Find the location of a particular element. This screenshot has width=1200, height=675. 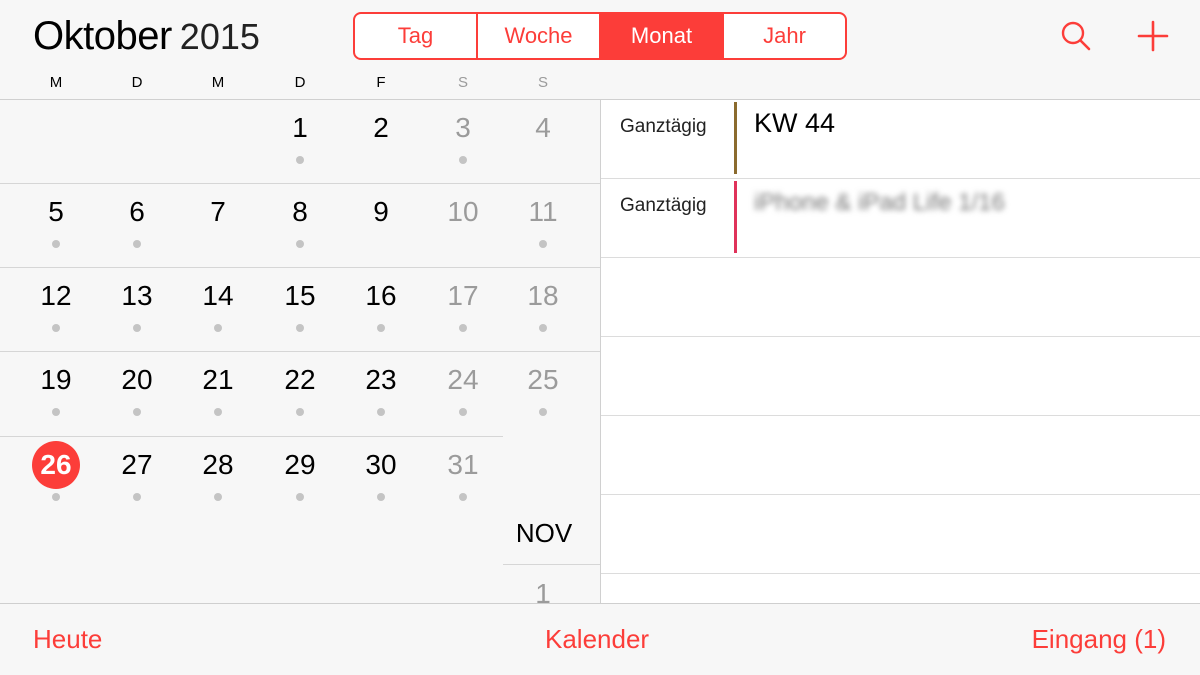

day-cell: 9 is located at coordinates (381, 226).